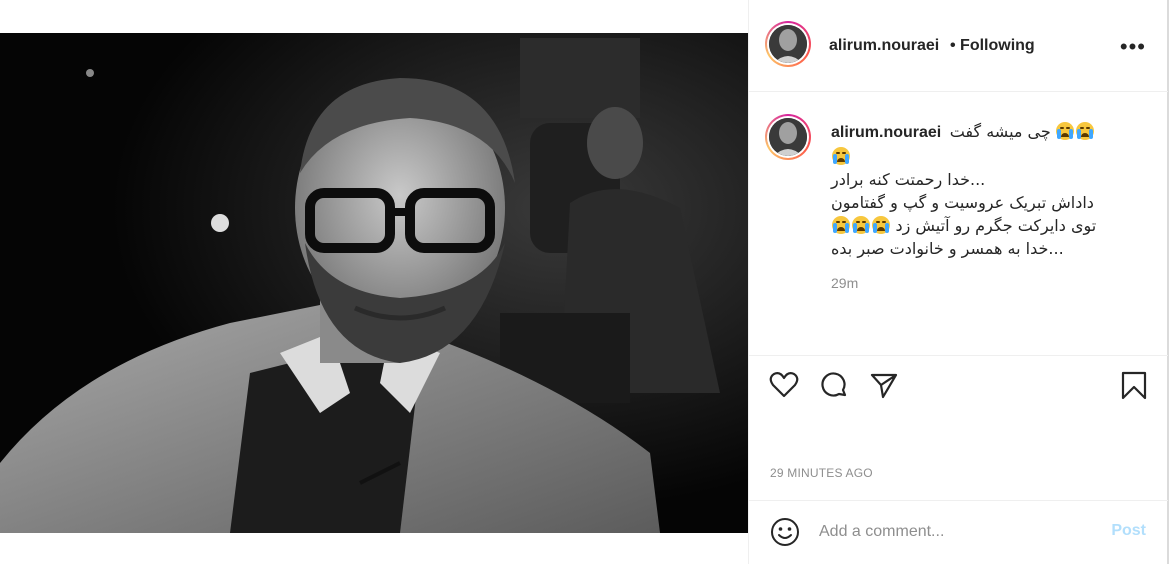 Image resolution: width=1169 pixels, height=564 pixels. What do you see at coordinates (884, 385) in the screenshot?
I see `share-icon` at bounding box center [884, 385].